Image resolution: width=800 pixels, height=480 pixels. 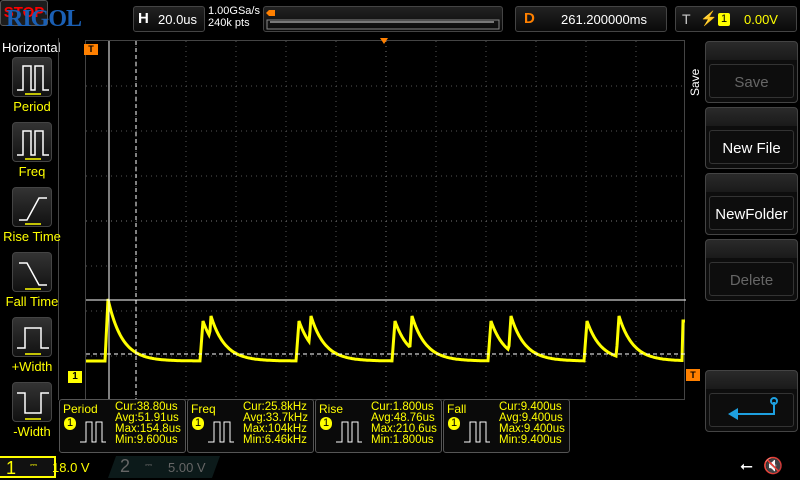 I want to click on measure-period-button, so click(x=32, y=77).